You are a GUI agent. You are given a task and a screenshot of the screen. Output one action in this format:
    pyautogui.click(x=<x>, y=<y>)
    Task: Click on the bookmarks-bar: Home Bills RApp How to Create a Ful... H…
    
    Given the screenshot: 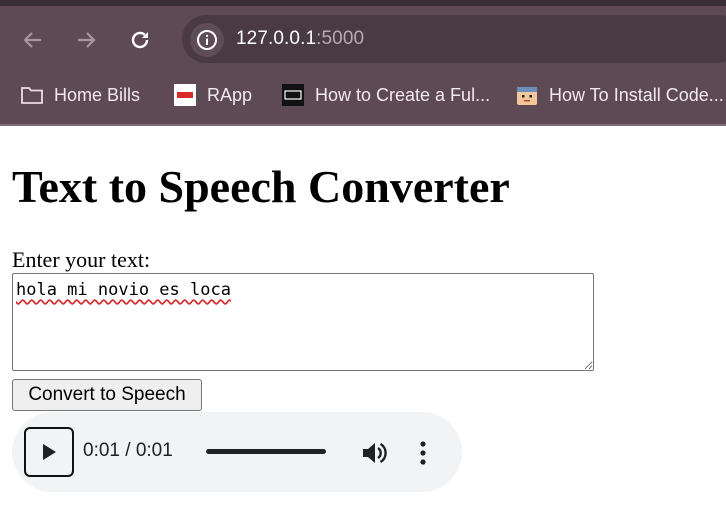 What is the action you would take?
    pyautogui.click(x=363, y=95)
    